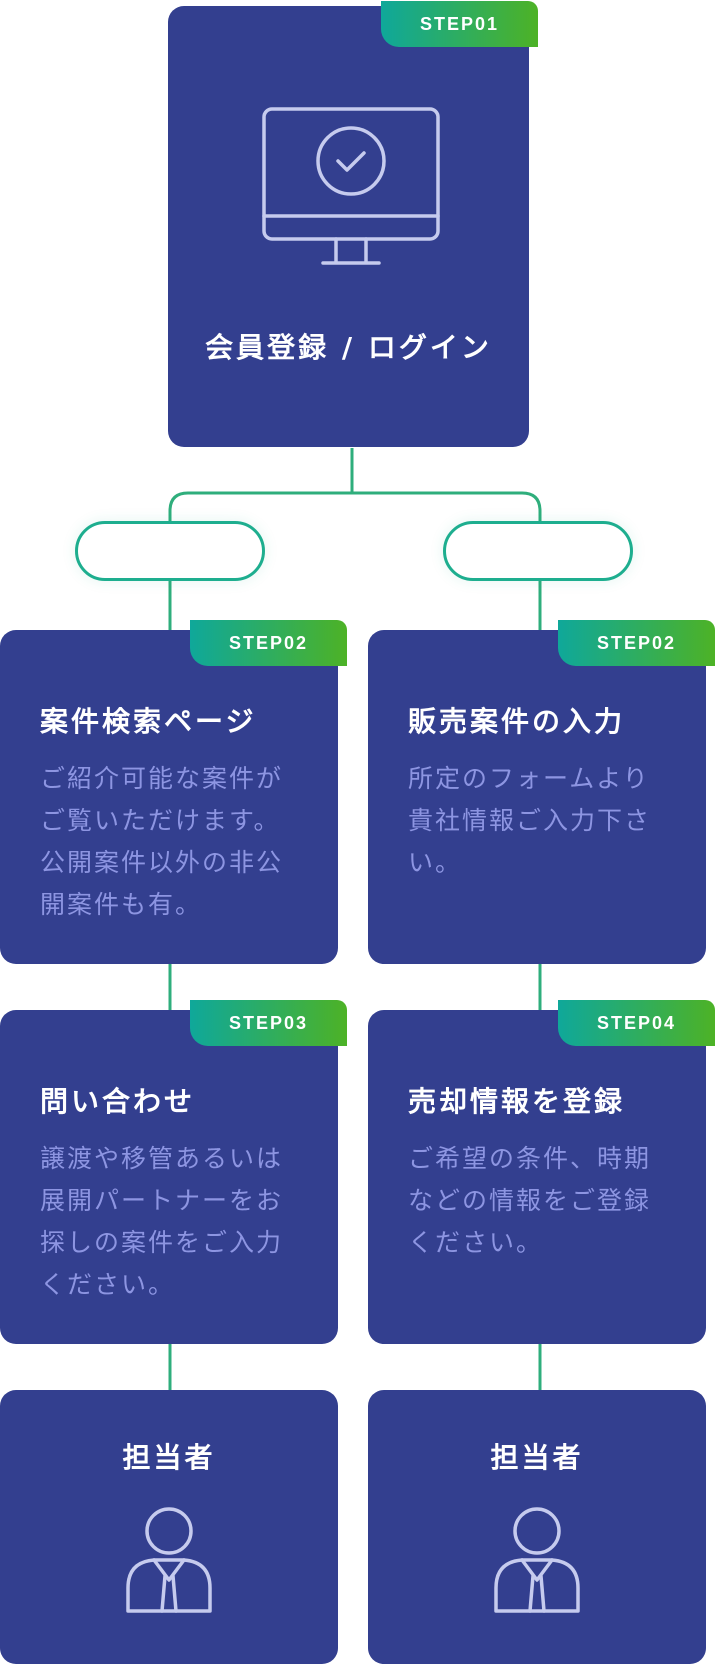  I want to click on right-step-a-card: 販売案件の入力 所定のフォームより 貴社情報ご入力下さ い。, so click(537, 797).